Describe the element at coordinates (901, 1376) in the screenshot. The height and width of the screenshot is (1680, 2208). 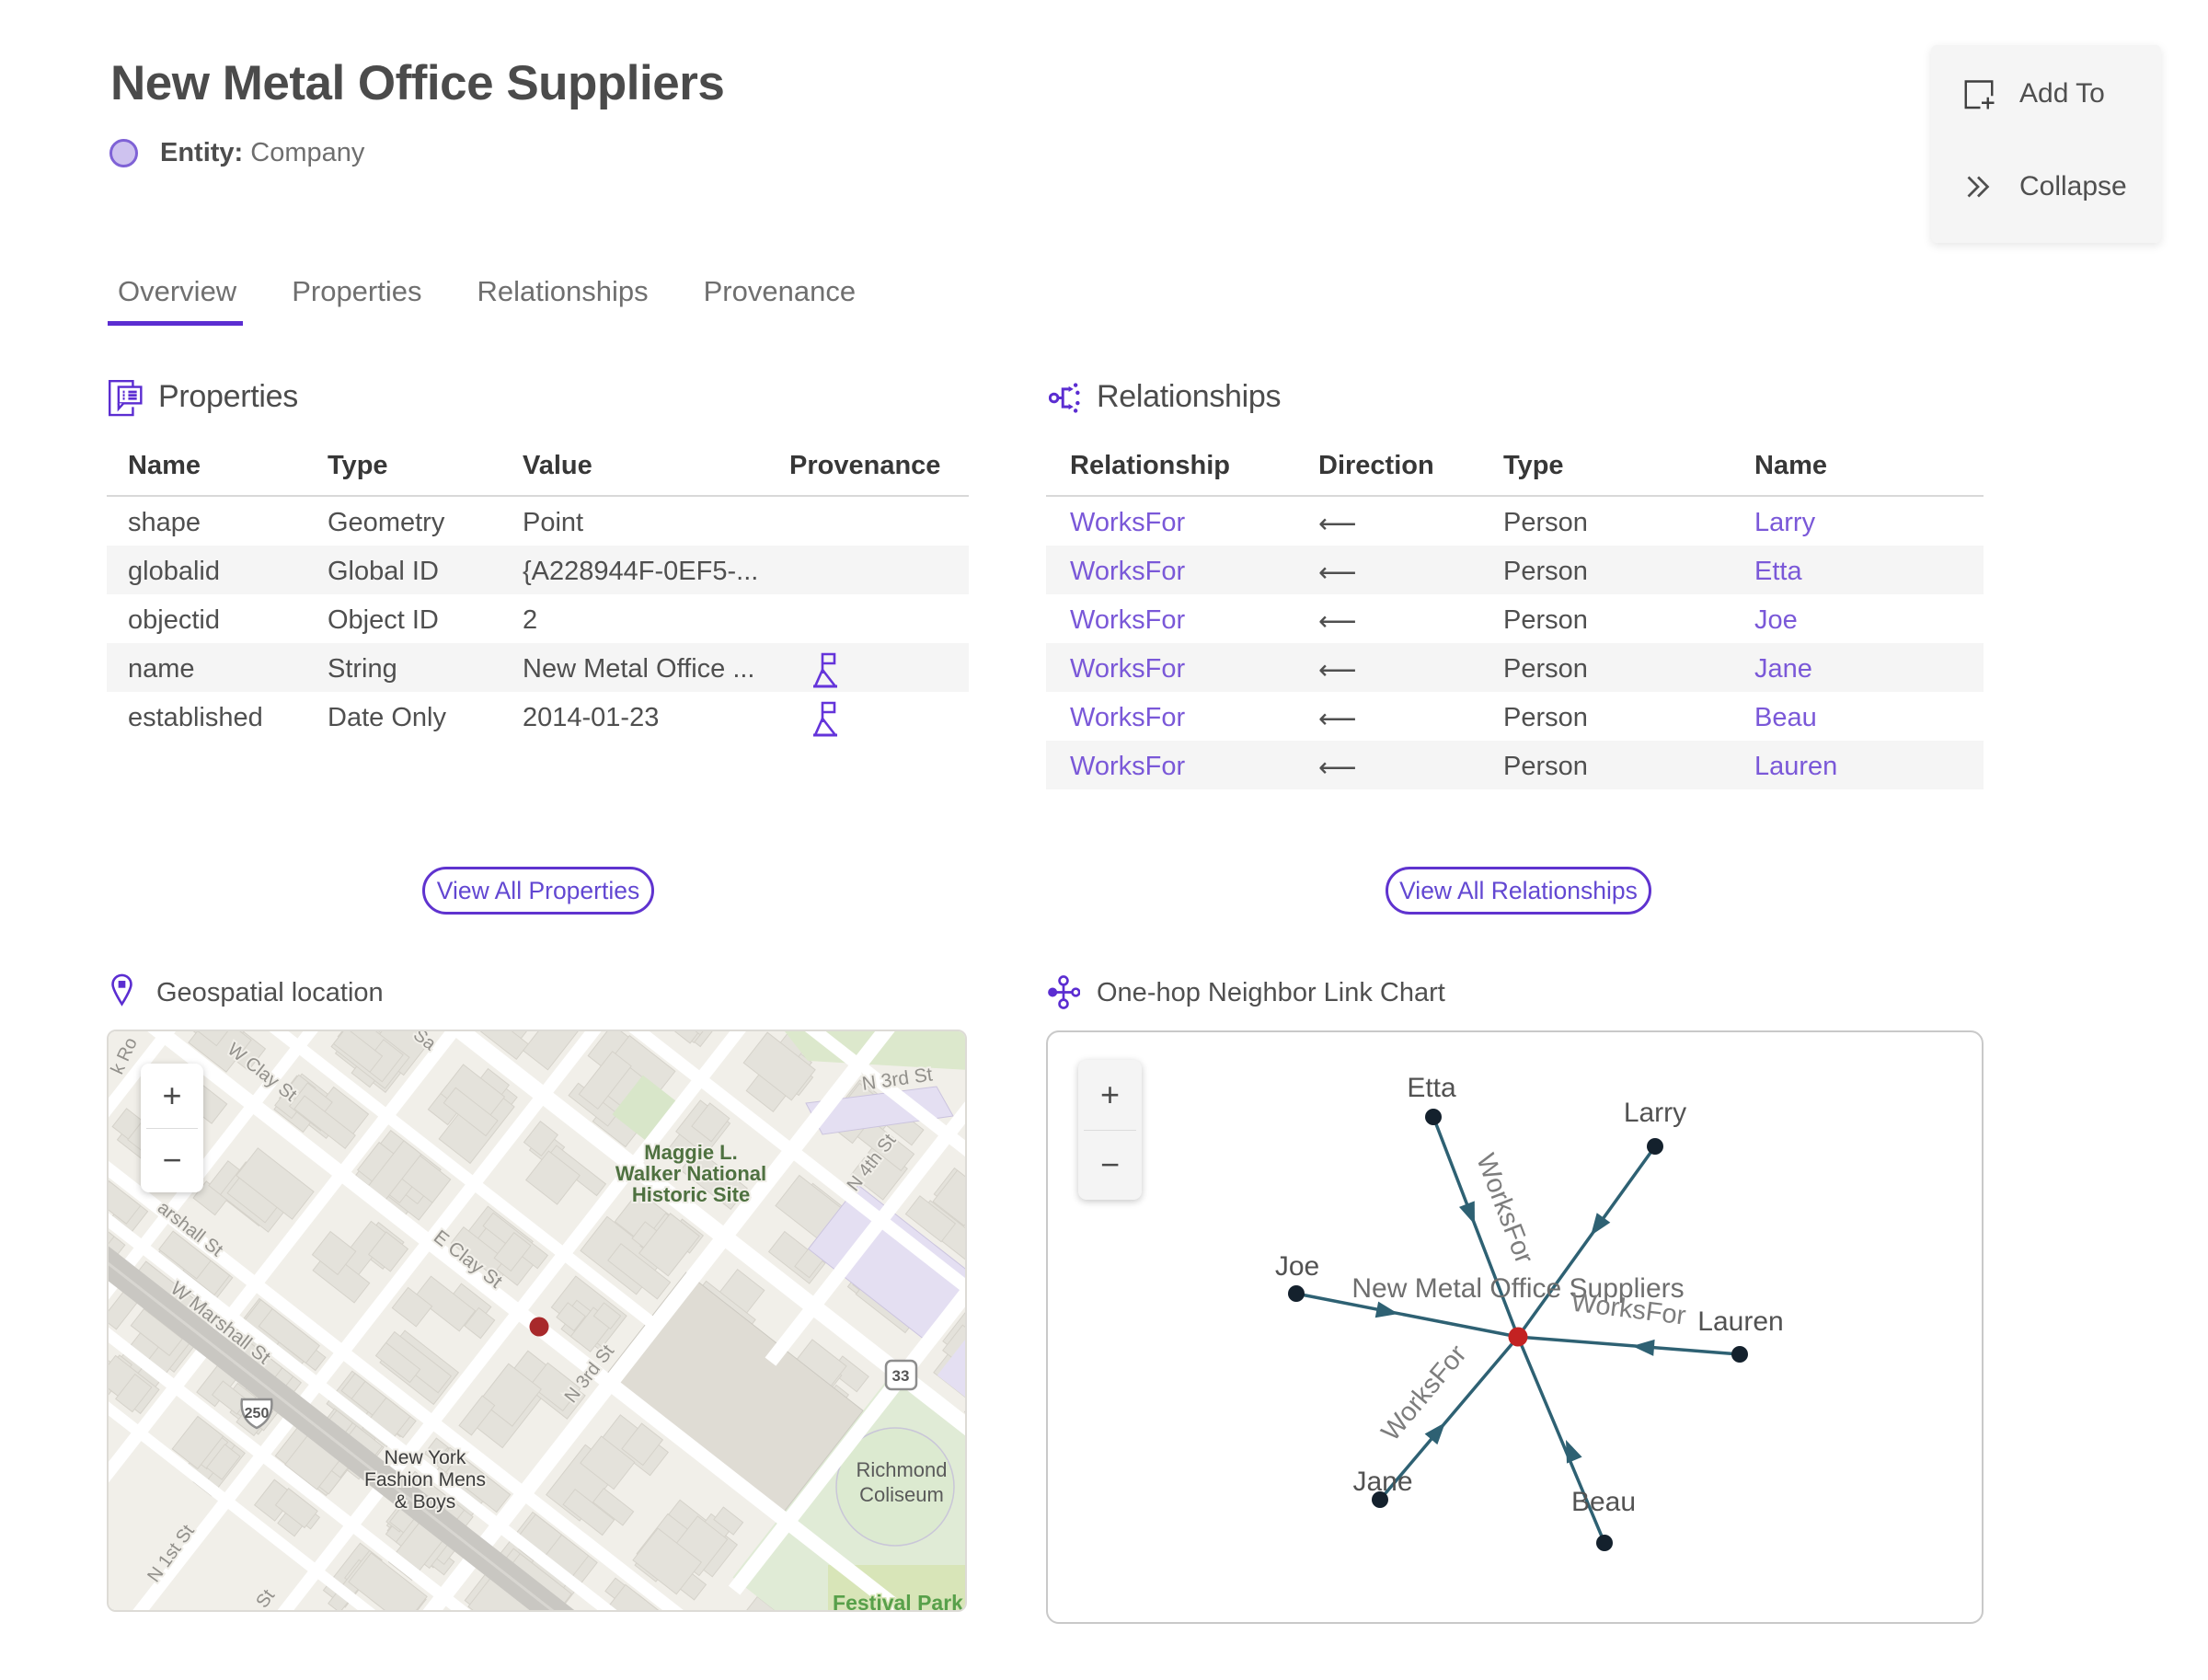
I see `svg-text: 33` at that location.